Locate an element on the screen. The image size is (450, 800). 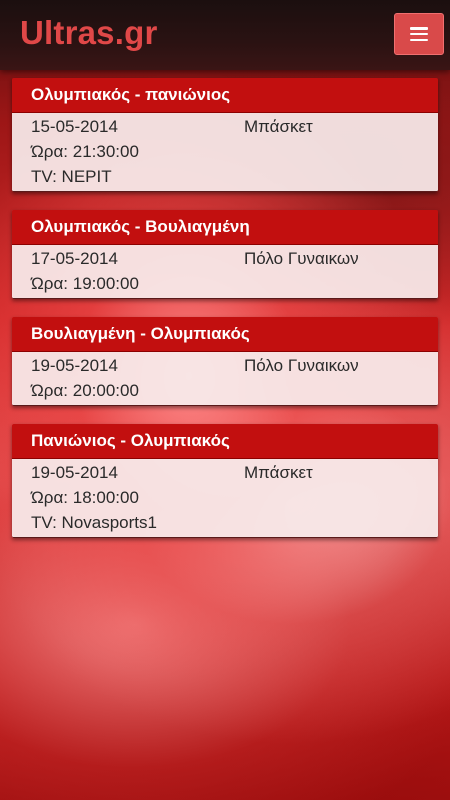
hamburger-menu-icon is located at coordinates (419, 34).